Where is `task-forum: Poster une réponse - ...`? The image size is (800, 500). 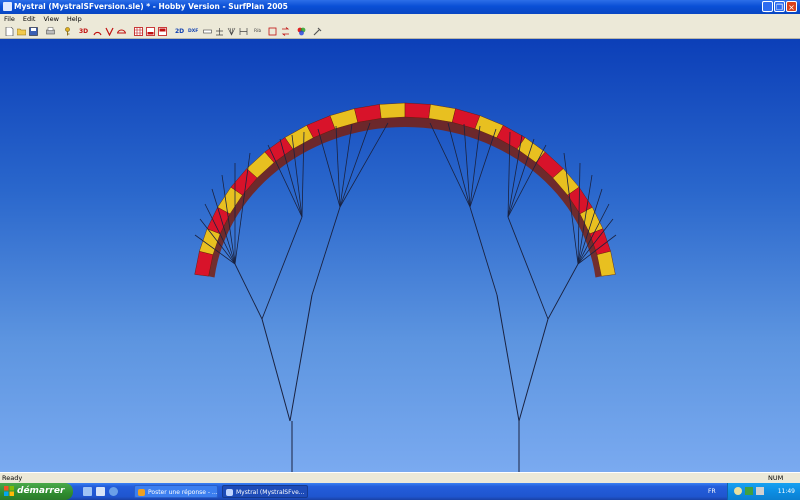
task-forum: Poster une réponse - ... is located at coordinates (176, 491).